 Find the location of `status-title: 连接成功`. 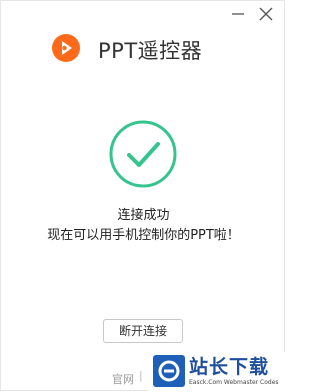

status-title: 连接成功 is located at coordinates (143, 215).